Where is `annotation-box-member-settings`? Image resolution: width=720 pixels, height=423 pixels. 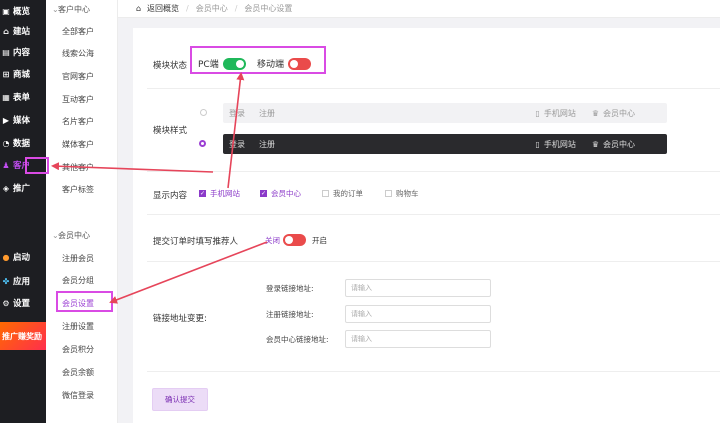
annotation-box-member-settings is located at coordinates (84, 301).